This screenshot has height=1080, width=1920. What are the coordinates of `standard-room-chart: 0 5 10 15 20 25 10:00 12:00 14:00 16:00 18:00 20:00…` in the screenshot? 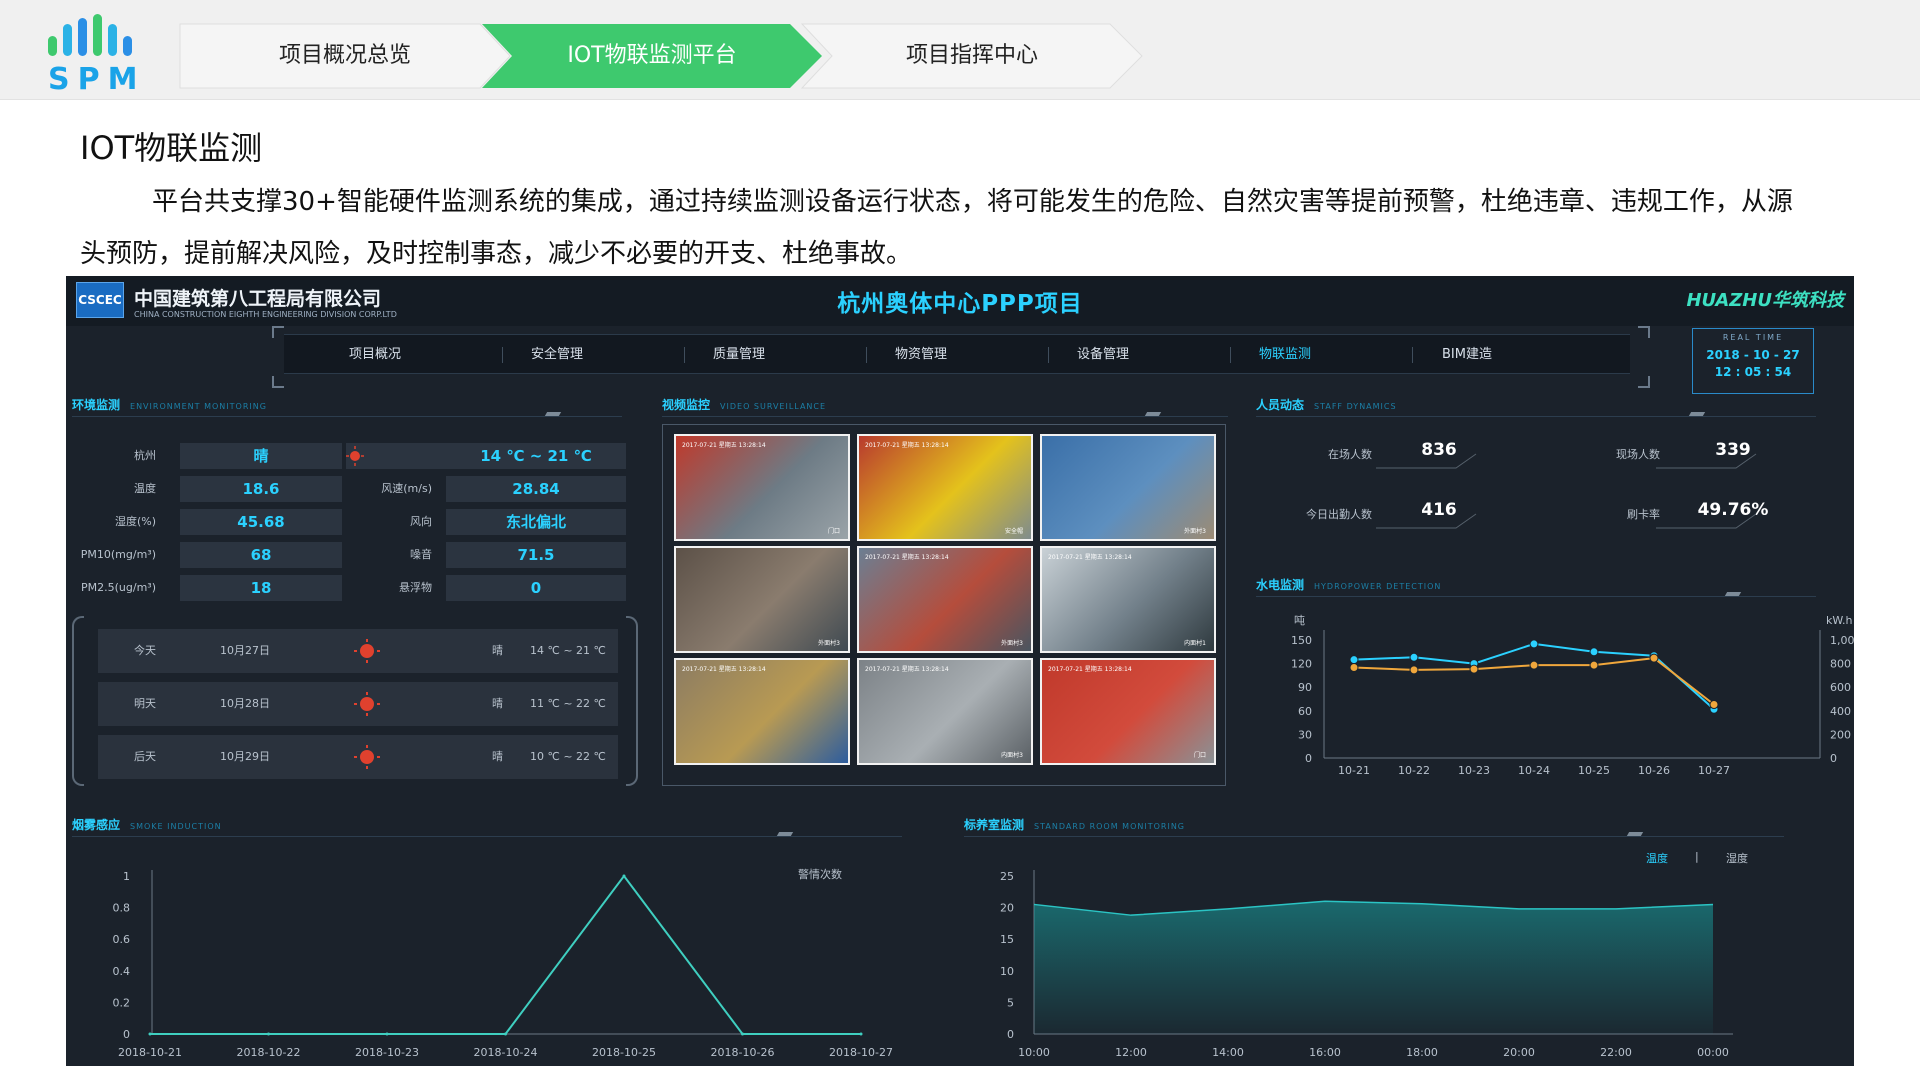 It's located at (1366, 964).